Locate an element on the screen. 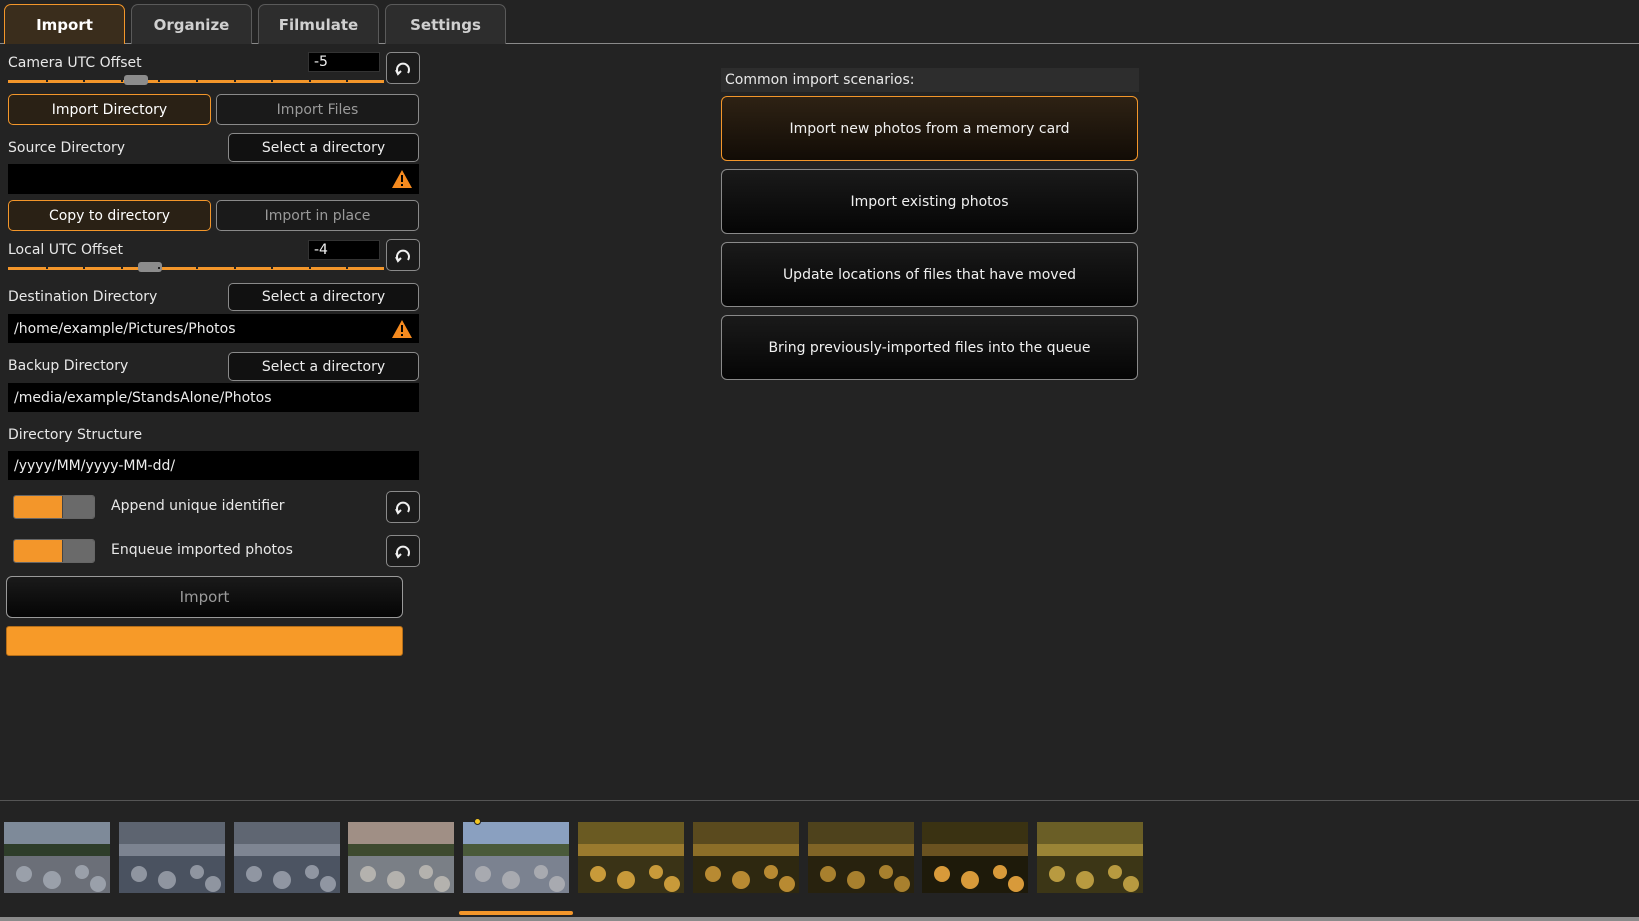 The width and height of the screenshot is (1639, 921). copy-to-directory-button: Copy to directory is located at coordinates (109, 215).